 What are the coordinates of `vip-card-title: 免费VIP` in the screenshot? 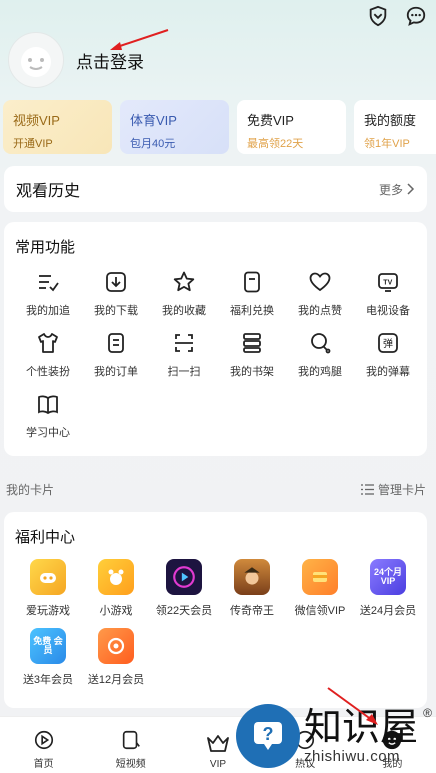 It's located at (270, 120).